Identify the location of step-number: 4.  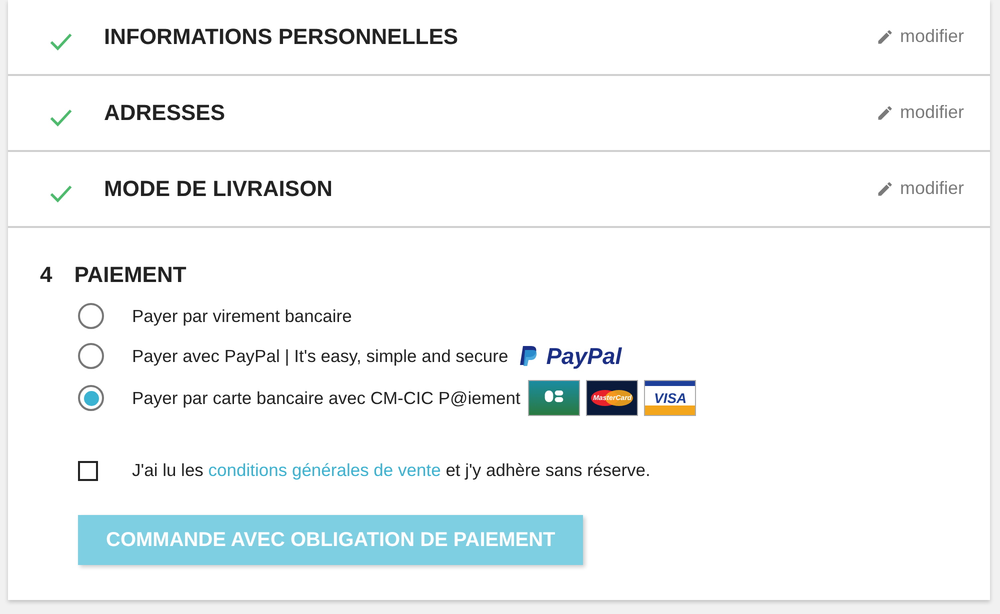
(46, 275).